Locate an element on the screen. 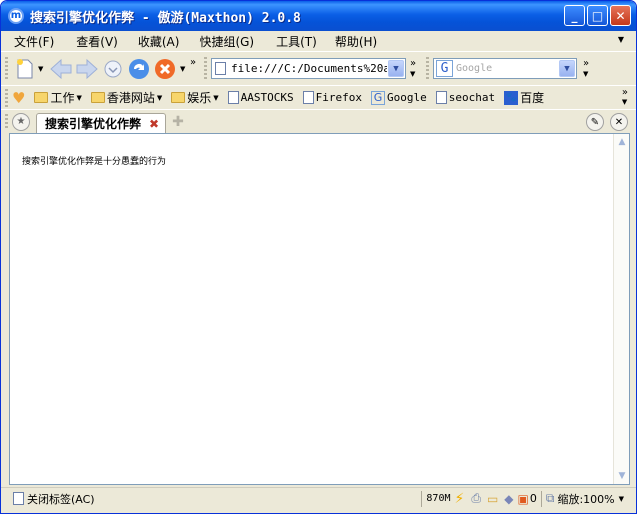 This screenshot has width=637, height=514. favorite-item: 娱乐 ▼ is located at coordinates (195, 97).